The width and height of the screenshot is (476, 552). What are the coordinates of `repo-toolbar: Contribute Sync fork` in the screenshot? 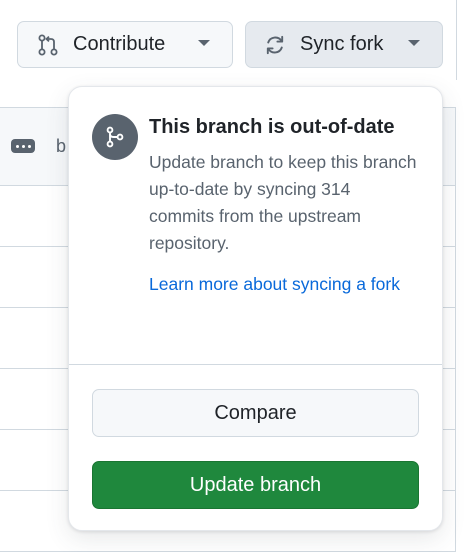 It's located at (228, 40).